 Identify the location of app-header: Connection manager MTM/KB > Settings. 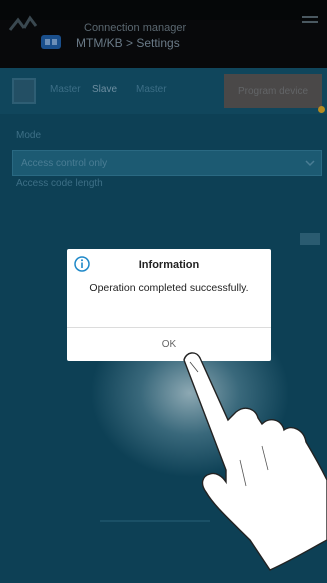
(163, 41).